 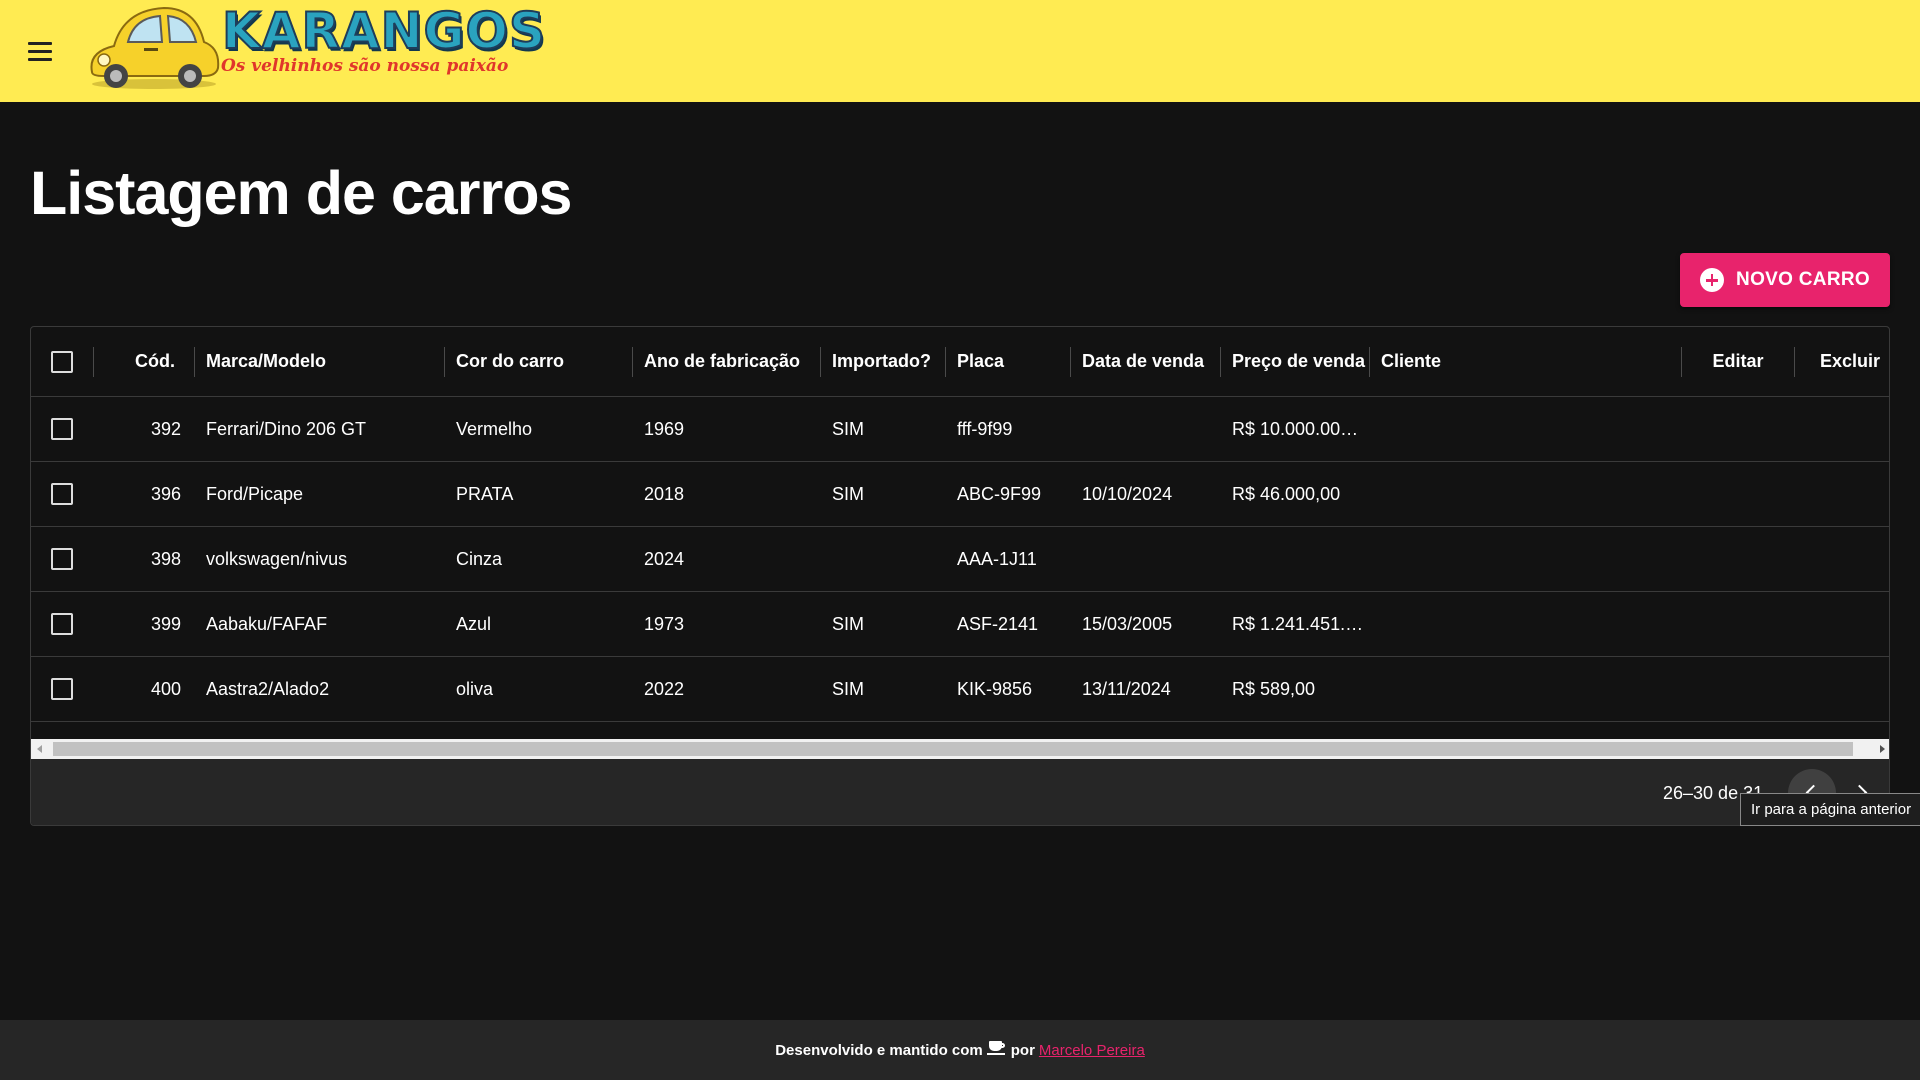 I want to click on column-header-importado: Importado?, so click(x=892, y=361).